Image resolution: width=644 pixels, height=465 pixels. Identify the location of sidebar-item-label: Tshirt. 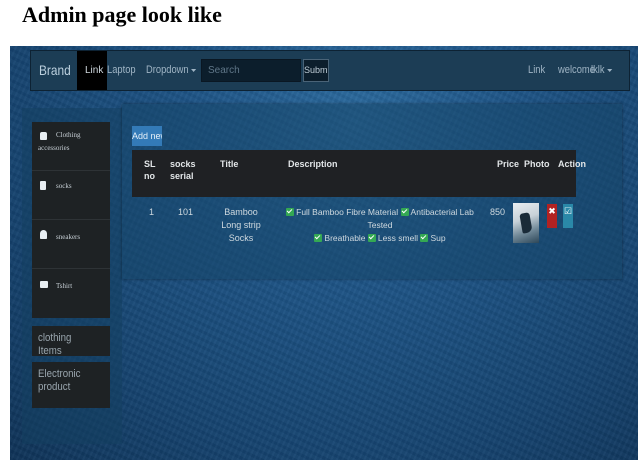
(64, 286).